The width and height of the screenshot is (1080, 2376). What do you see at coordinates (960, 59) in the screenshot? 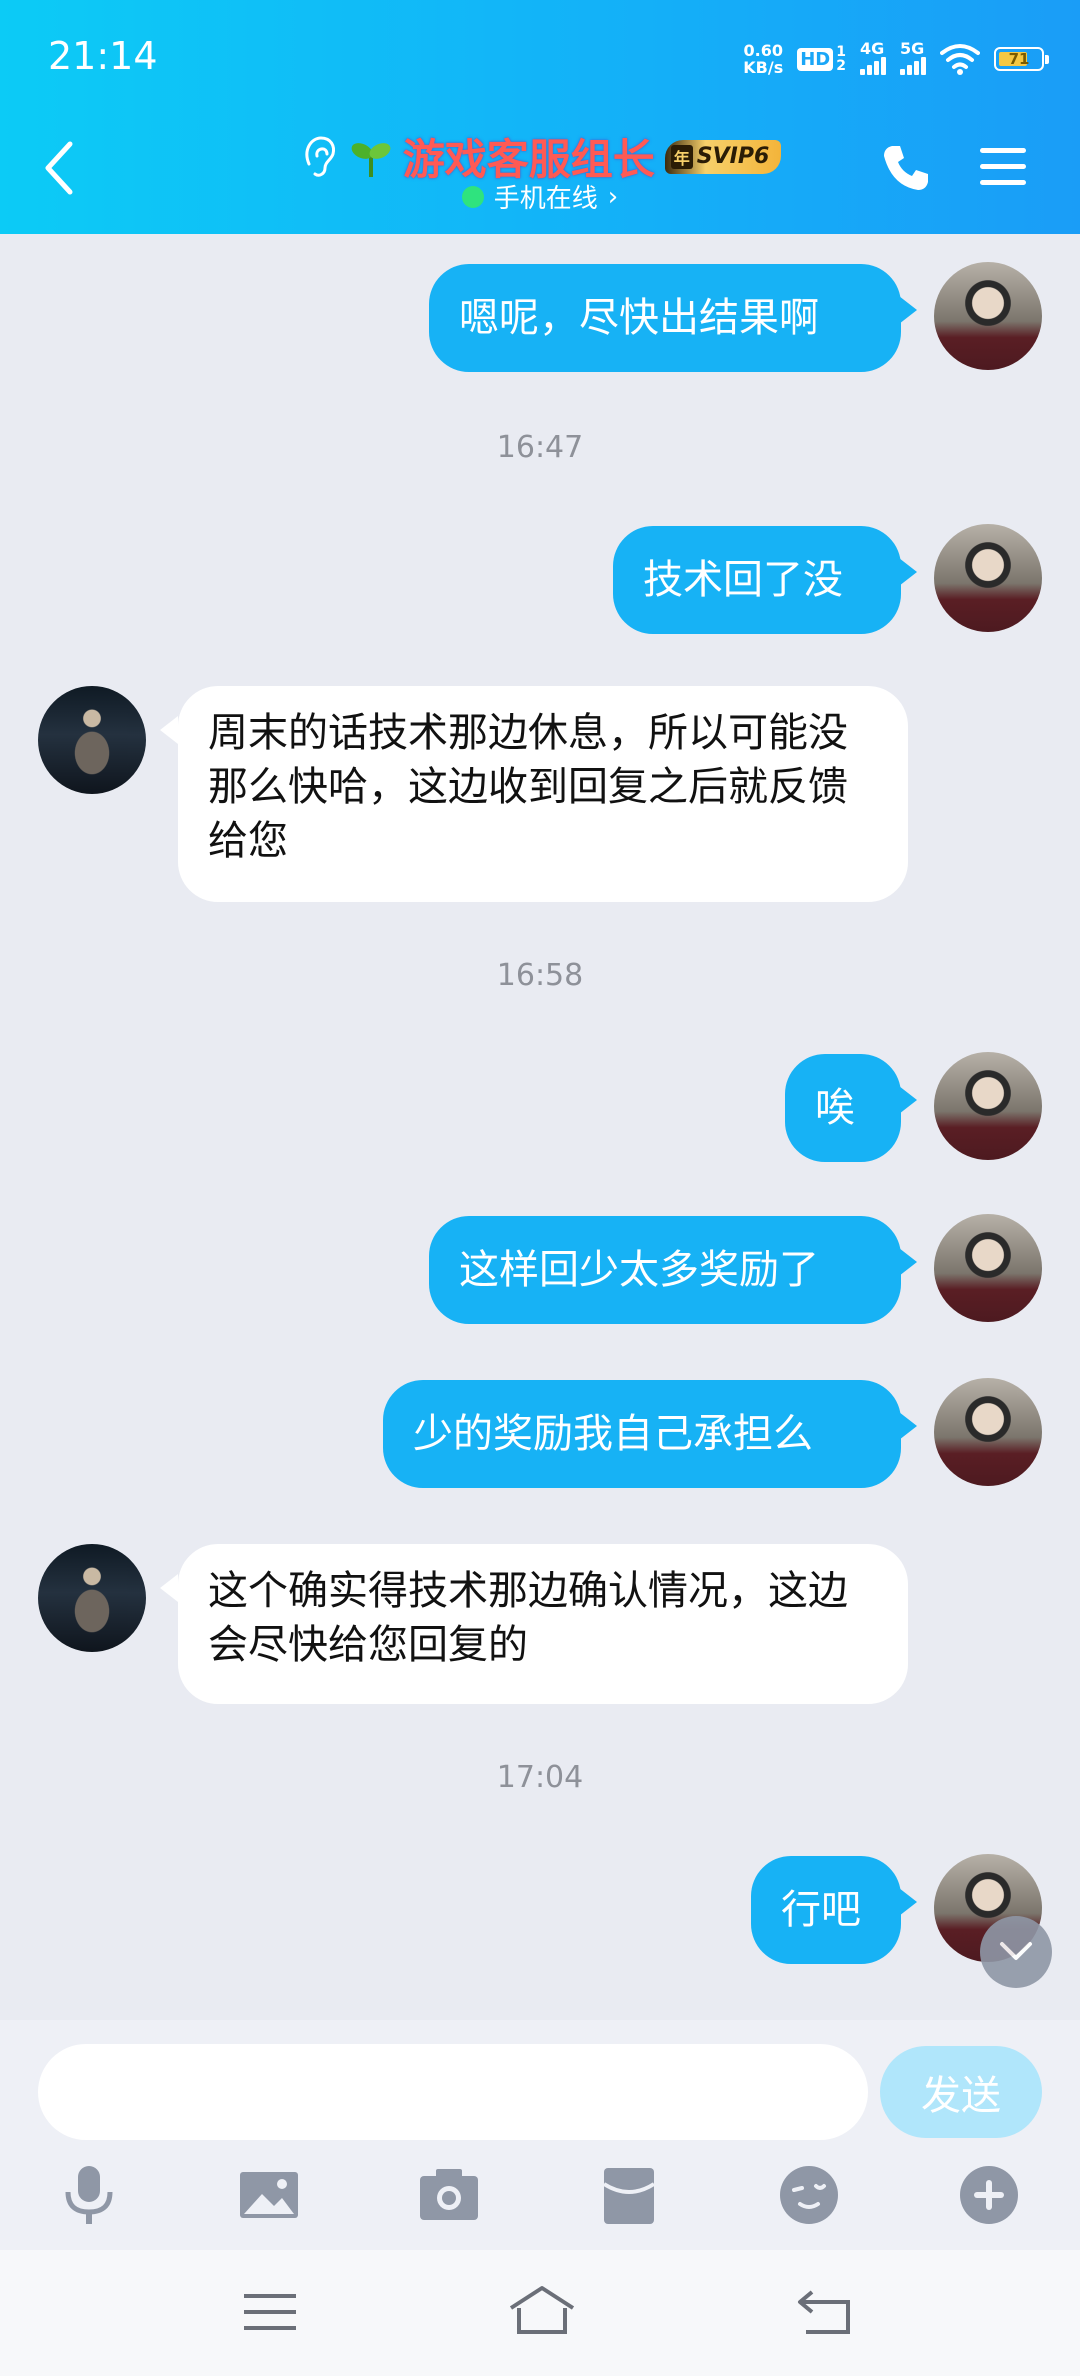
I see `wifi-icon` at bounding box center [960, 59].